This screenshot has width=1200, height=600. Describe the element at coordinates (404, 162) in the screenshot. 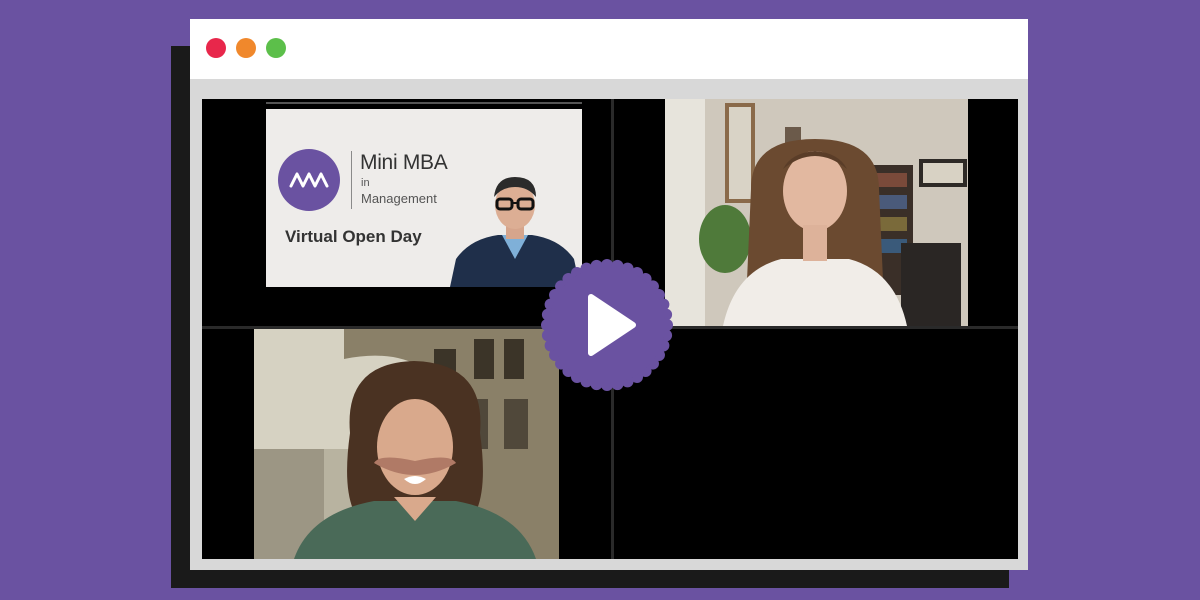

I see `brand-name: Mini MBA` at that location.